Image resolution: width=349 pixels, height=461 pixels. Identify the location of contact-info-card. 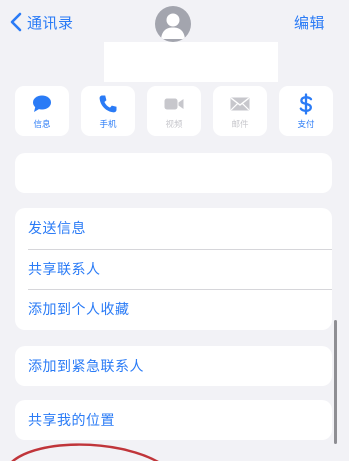
(173, 173).